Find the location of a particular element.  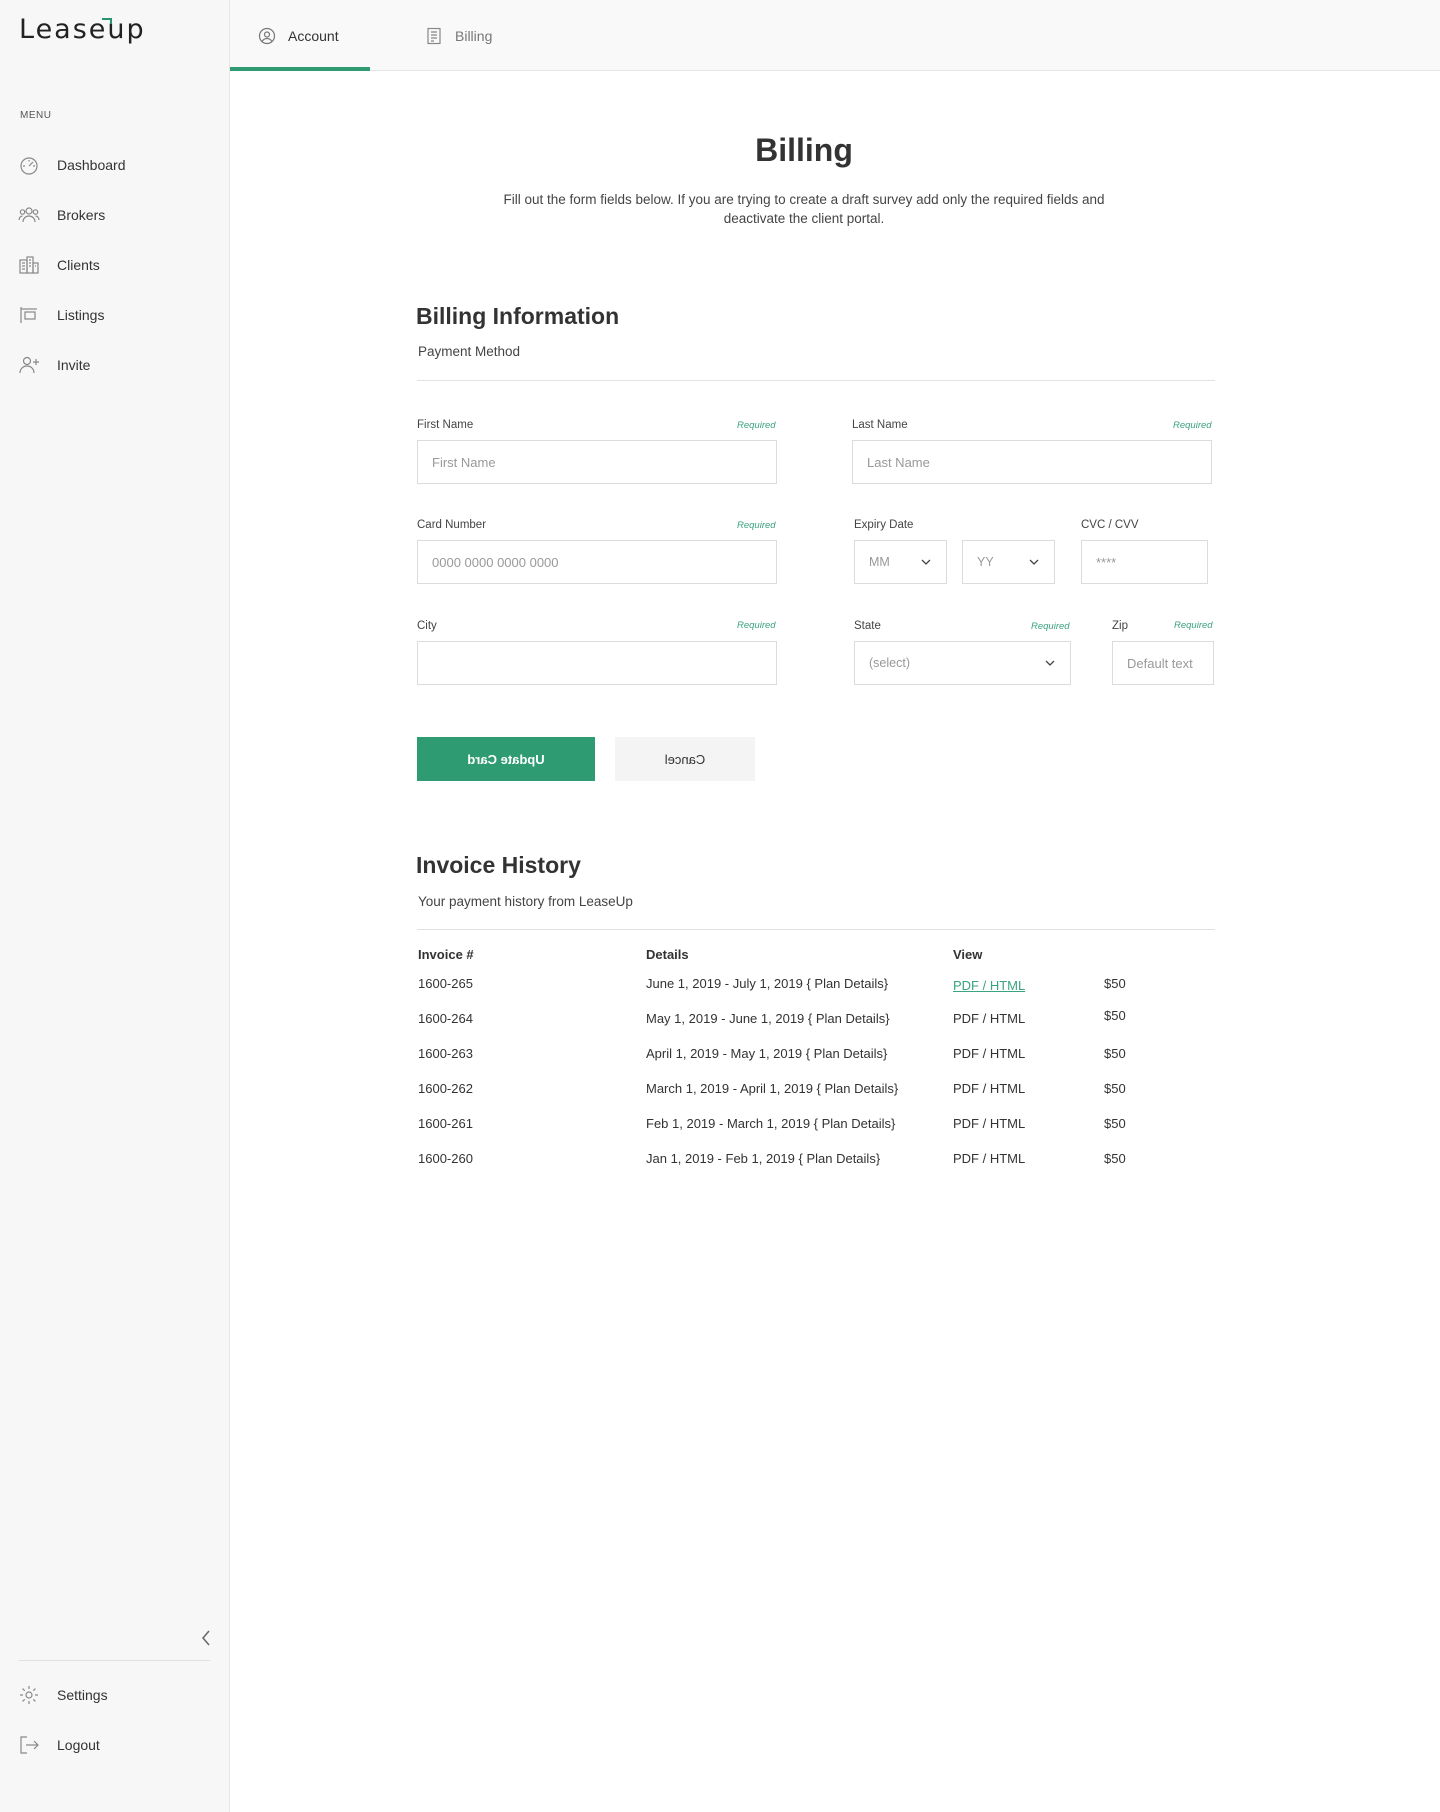

sidebar-item-label: Listings is located at coordinates (81, 315).